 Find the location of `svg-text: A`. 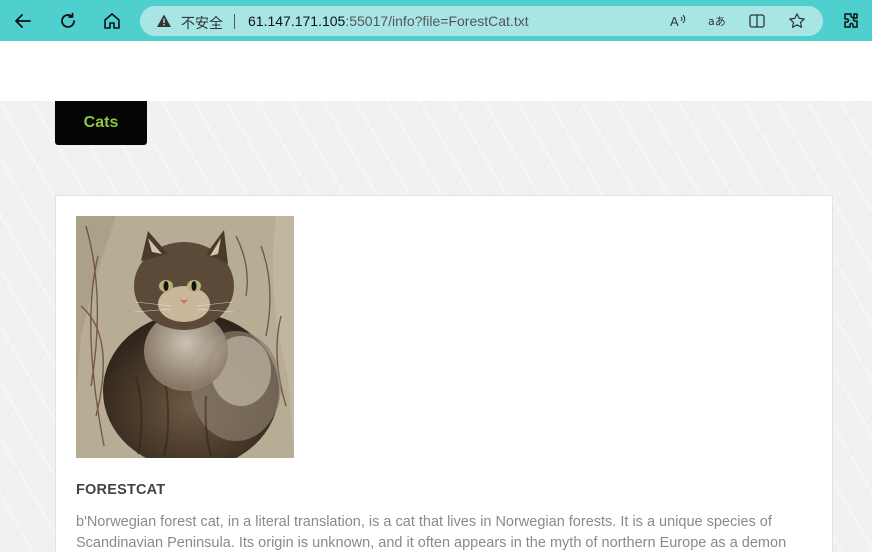

svg-text: A is located at coordinates (674, 21).